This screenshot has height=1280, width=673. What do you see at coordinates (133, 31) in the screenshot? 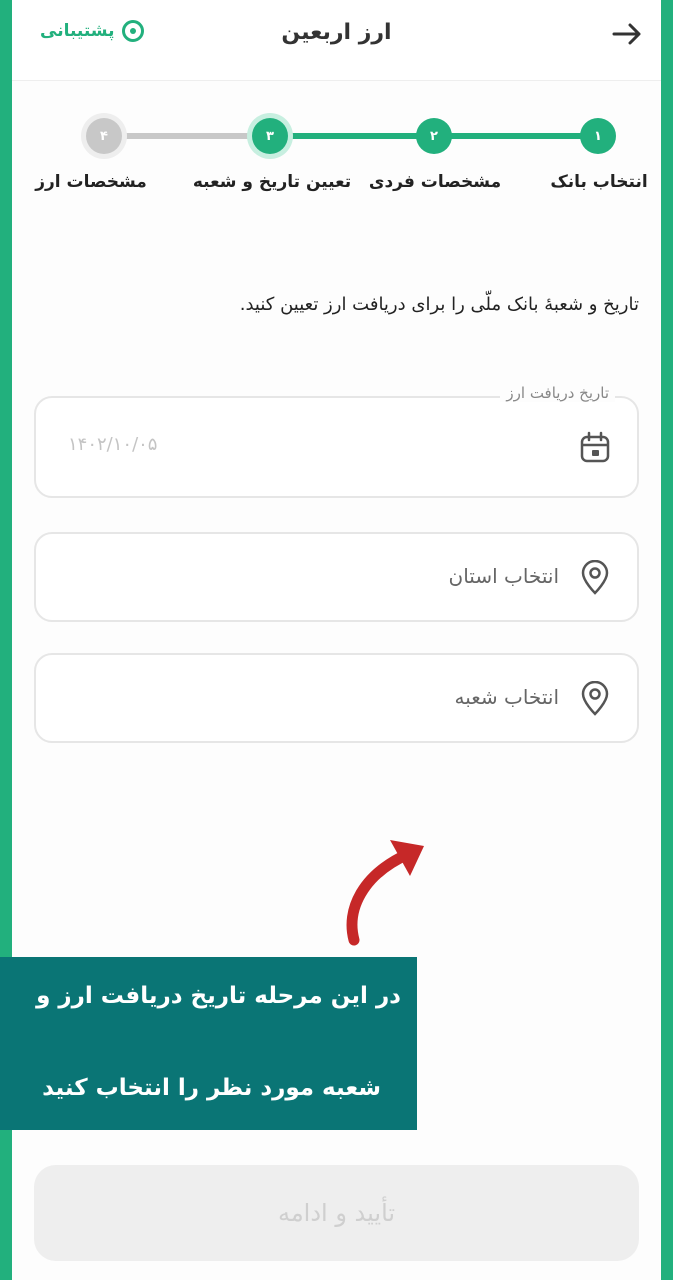
I see `headset-icon` at bounding box center [133, 31].